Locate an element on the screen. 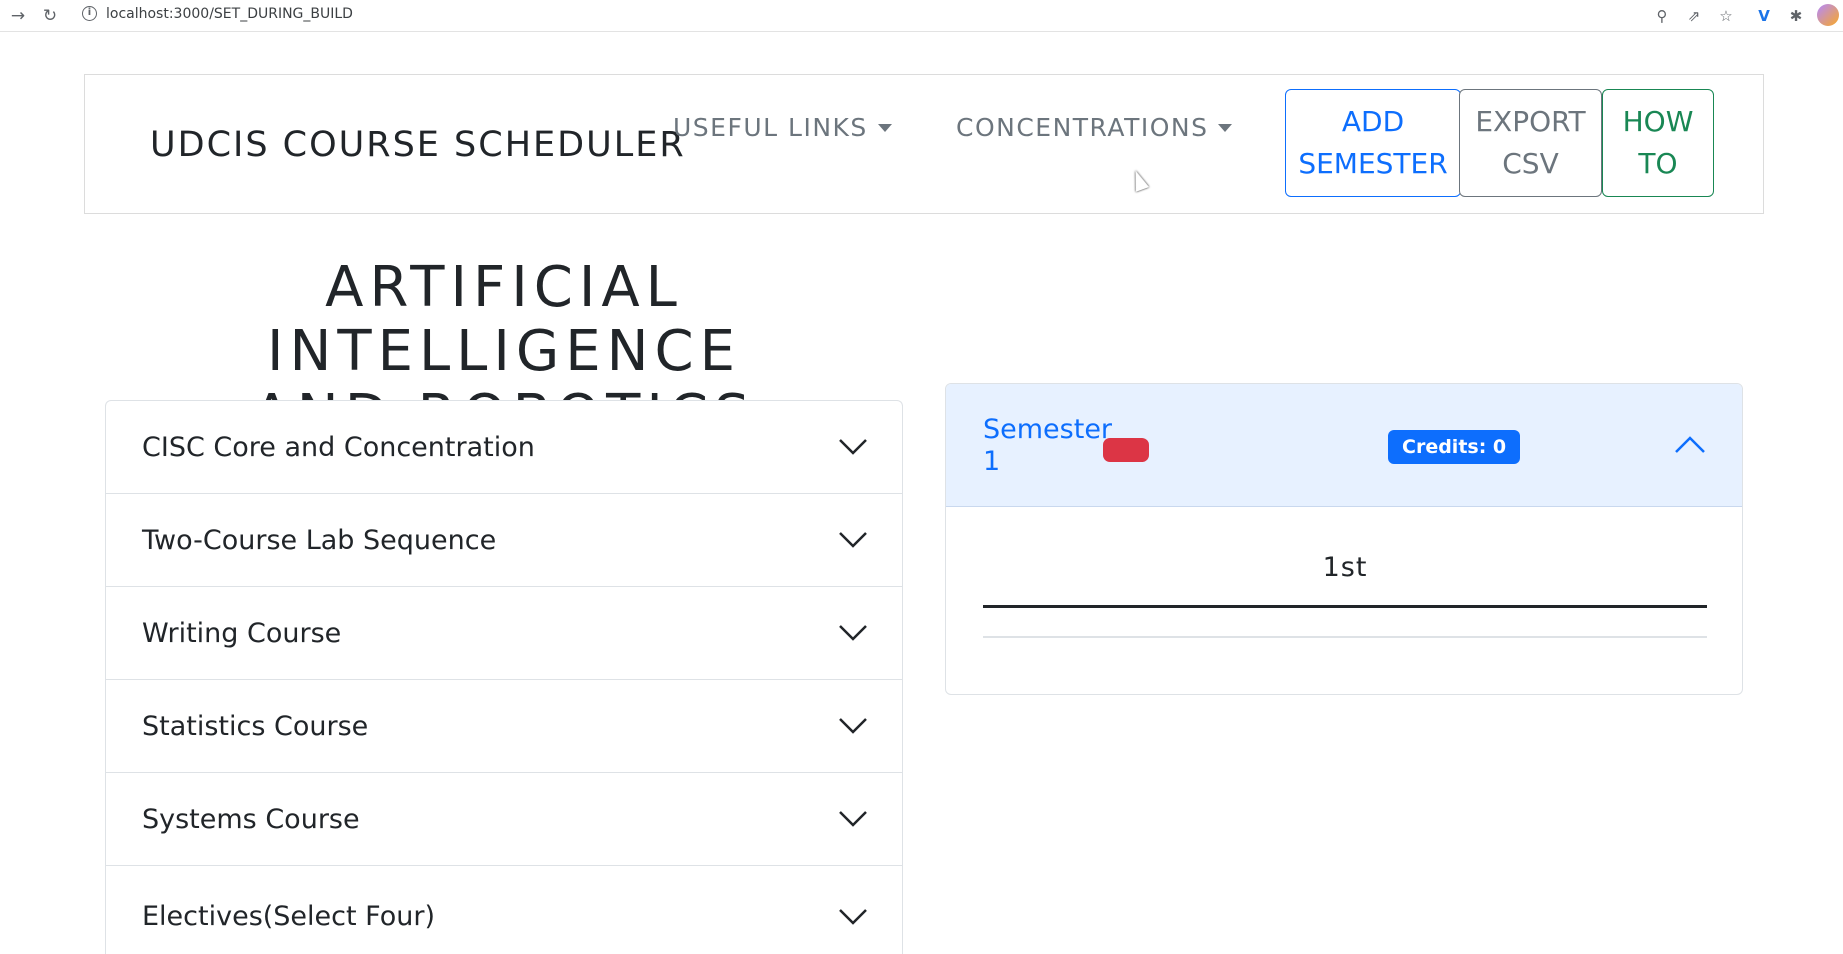 Image resolution: width=1843 pixels, height=954 pixels. accordion-item-lab-sequence: Two-Course Lab Sequence is located at coordinates (504, 540).